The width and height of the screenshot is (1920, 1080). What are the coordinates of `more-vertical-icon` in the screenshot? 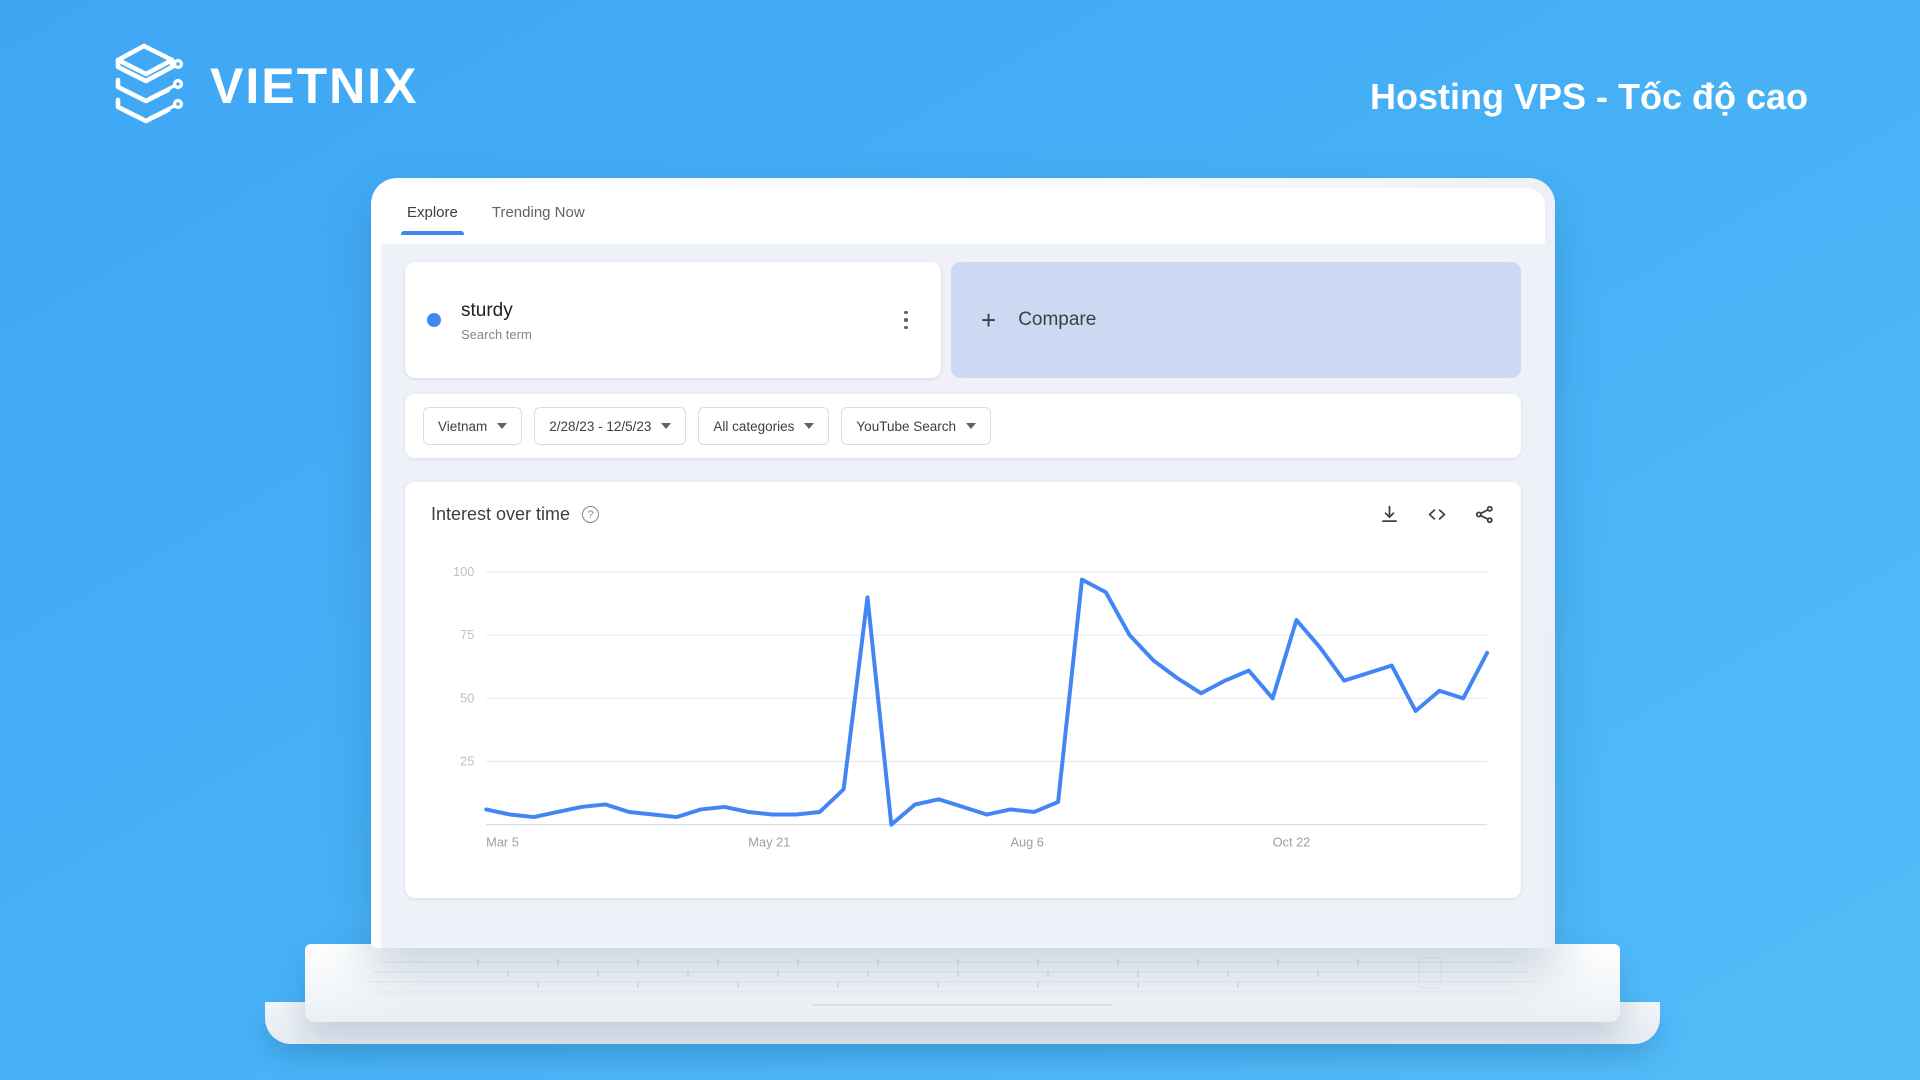 It's located at (906, 320).